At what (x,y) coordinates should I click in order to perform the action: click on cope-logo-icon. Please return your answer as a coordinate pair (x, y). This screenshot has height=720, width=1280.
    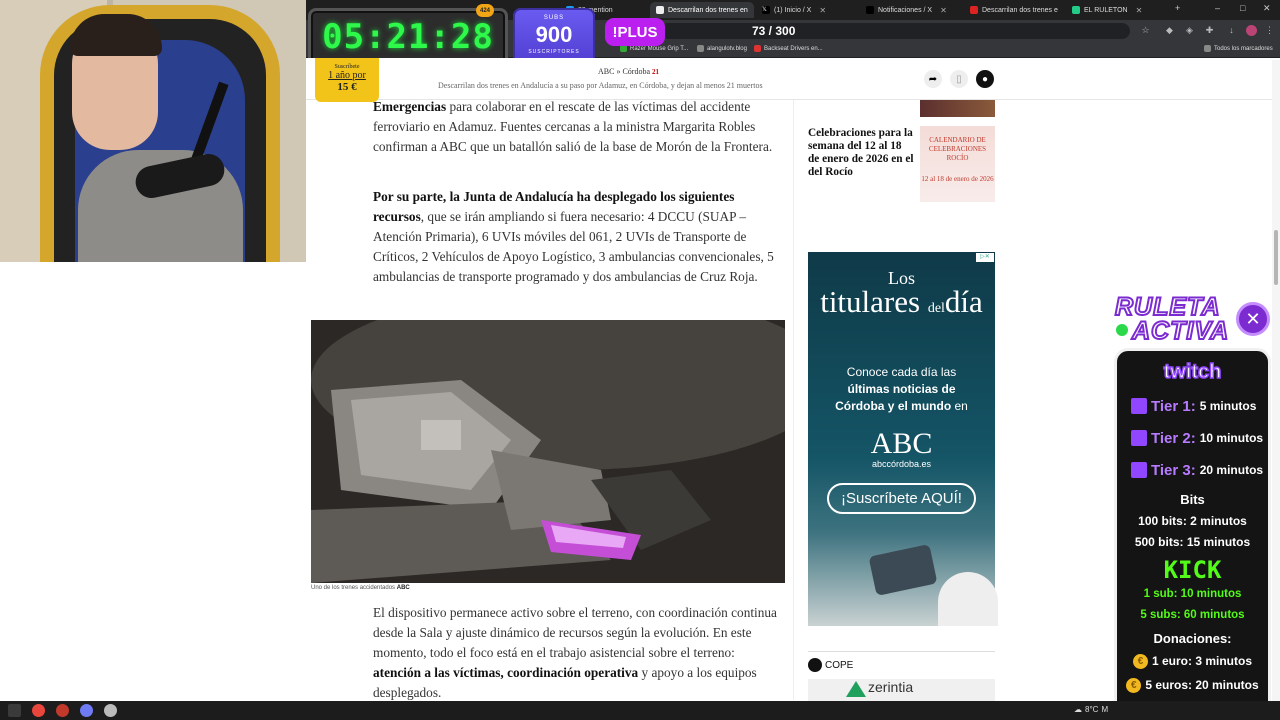
    Looking at the image, I should click on (815, 665).